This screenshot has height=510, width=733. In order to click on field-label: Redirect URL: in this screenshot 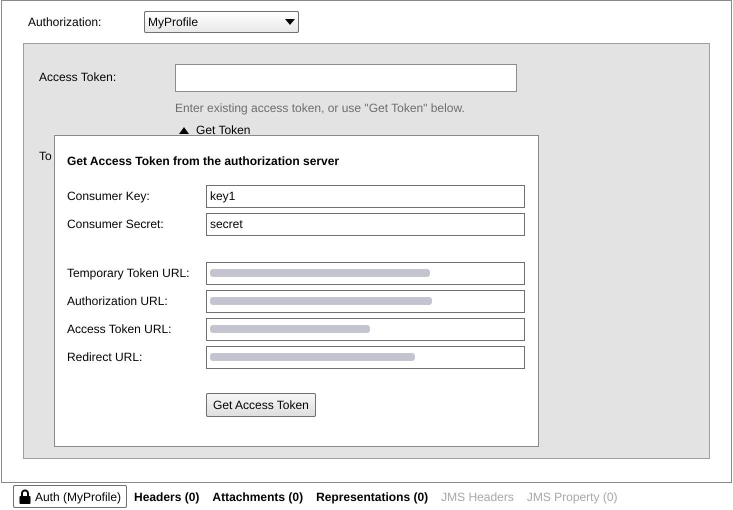, I will do `click(105, 357)`.